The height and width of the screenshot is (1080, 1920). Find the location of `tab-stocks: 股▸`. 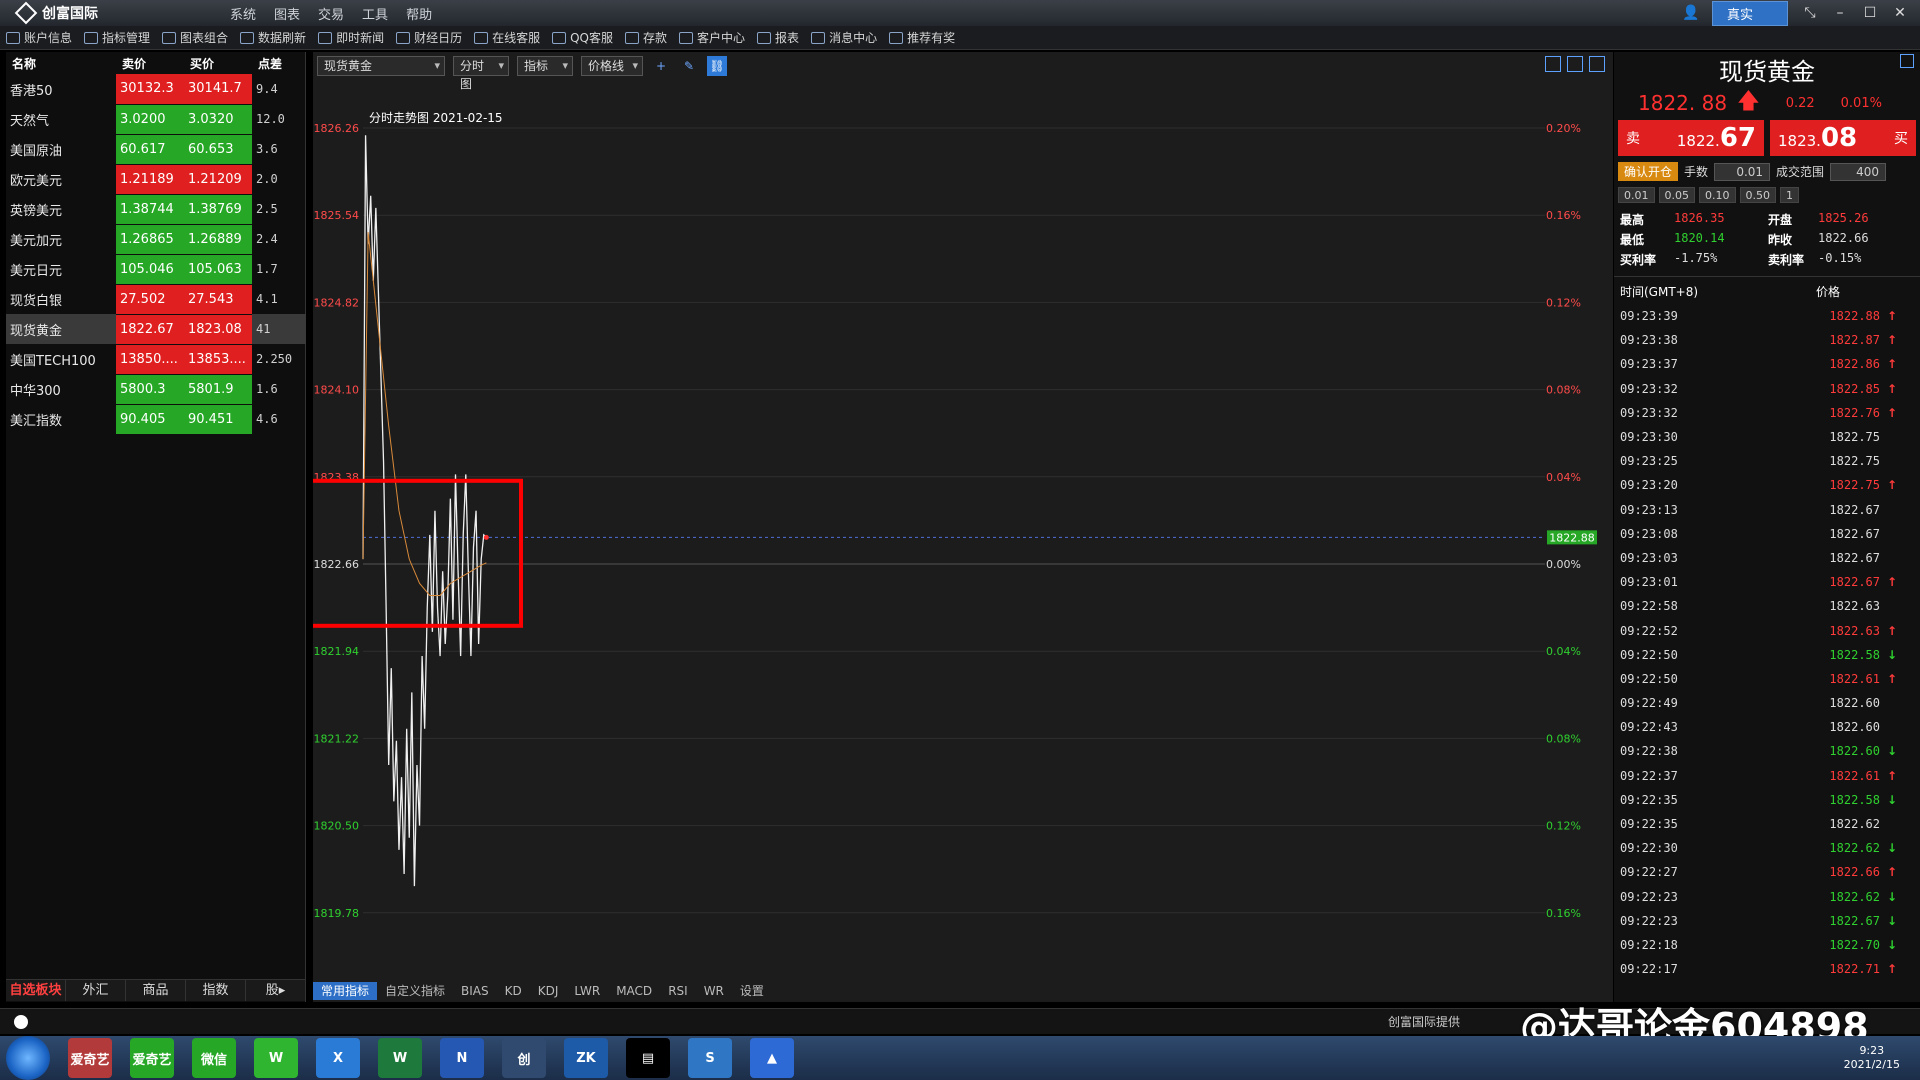

tab-stocks: 股▸ is located at coordinates (276, 990).